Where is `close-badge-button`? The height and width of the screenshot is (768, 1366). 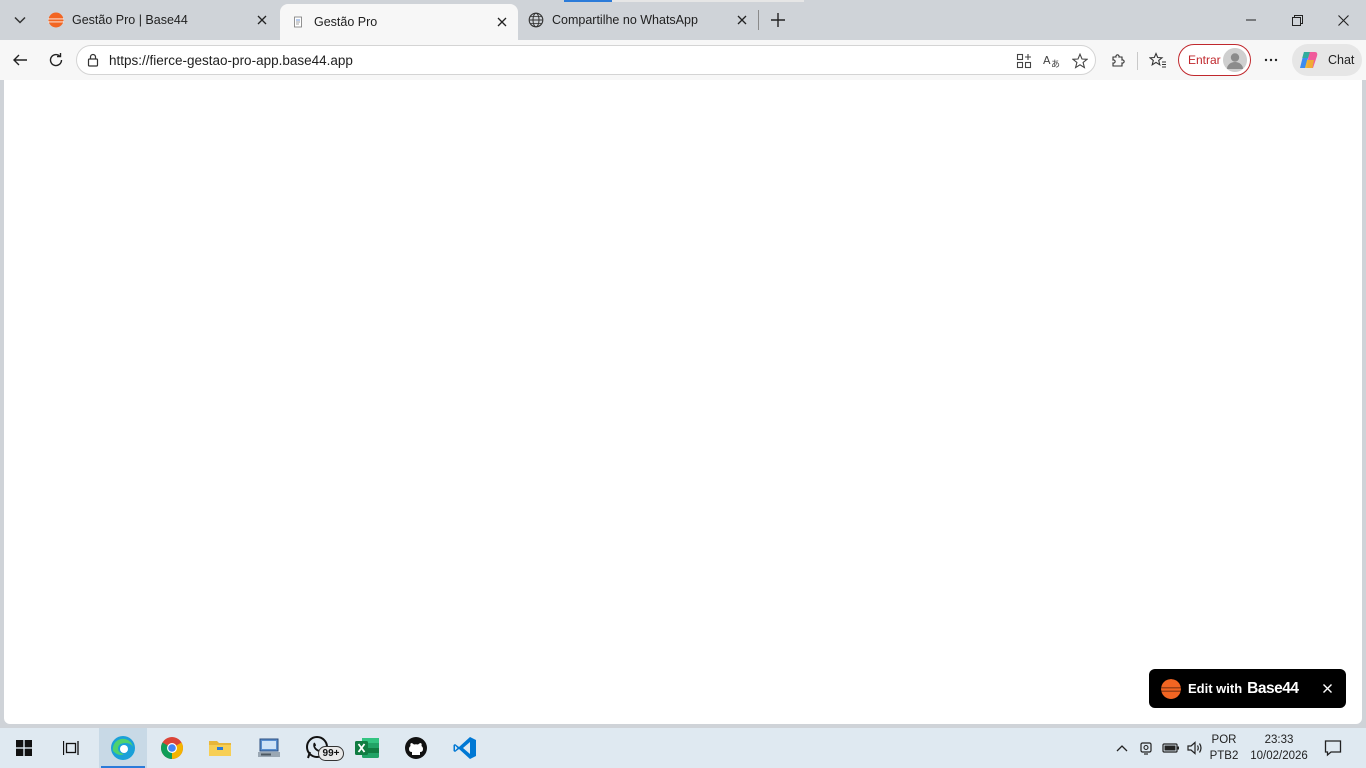 close-badge-button is located at coordinates (1327, 688).